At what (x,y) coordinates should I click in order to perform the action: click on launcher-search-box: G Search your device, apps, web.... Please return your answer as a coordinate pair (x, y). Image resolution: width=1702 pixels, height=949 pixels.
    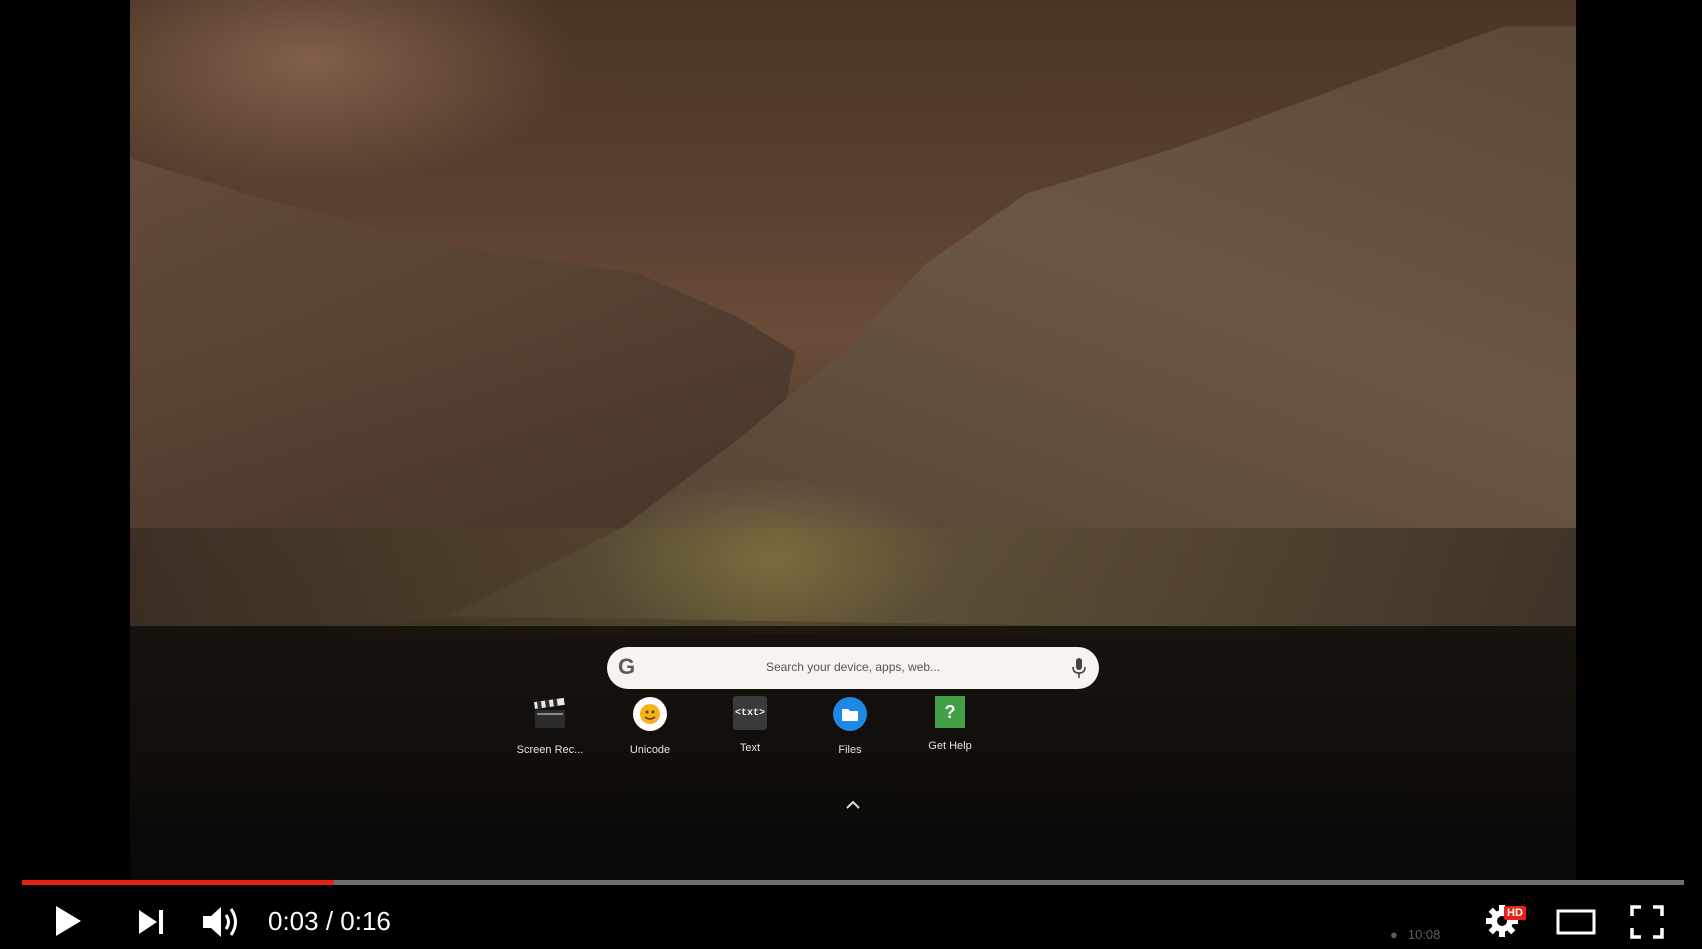
    Looking at the image, I should click on (853, 668).